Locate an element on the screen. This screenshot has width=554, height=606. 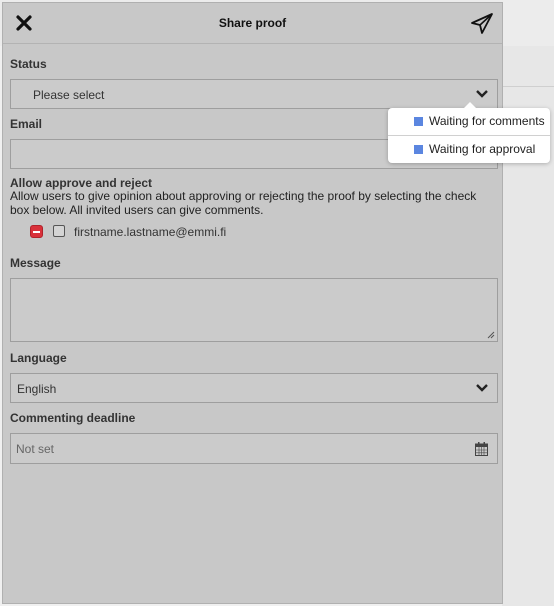
message-textarea is located at coordinates (254, 310).